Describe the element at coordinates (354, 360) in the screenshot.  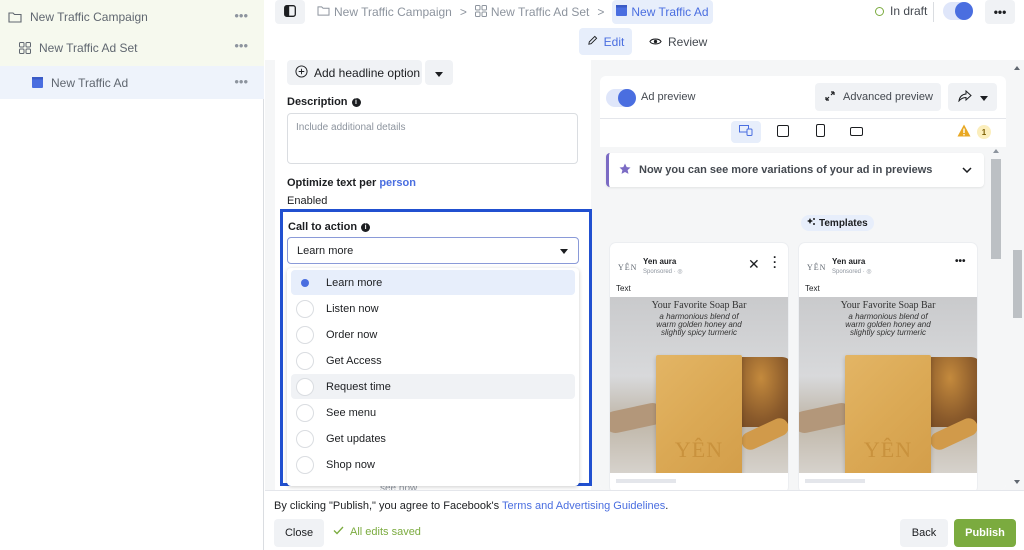
I see `menu-item-label: Get Access` at that location.